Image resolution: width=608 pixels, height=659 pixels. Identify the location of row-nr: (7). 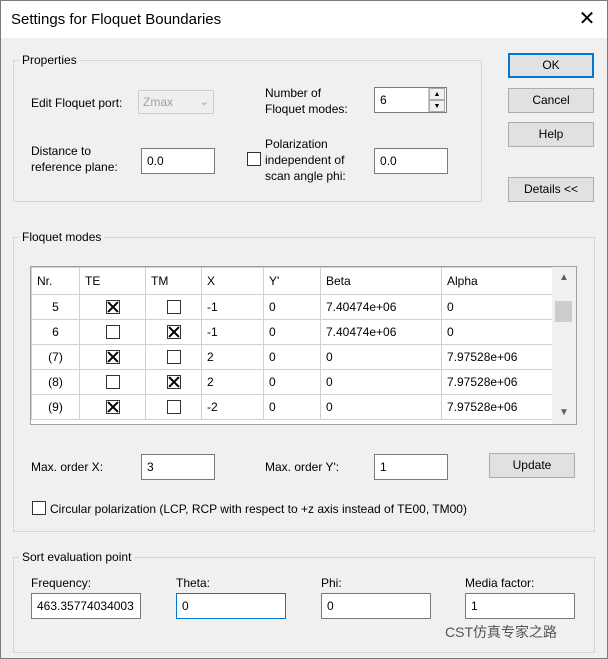
(55, 357).